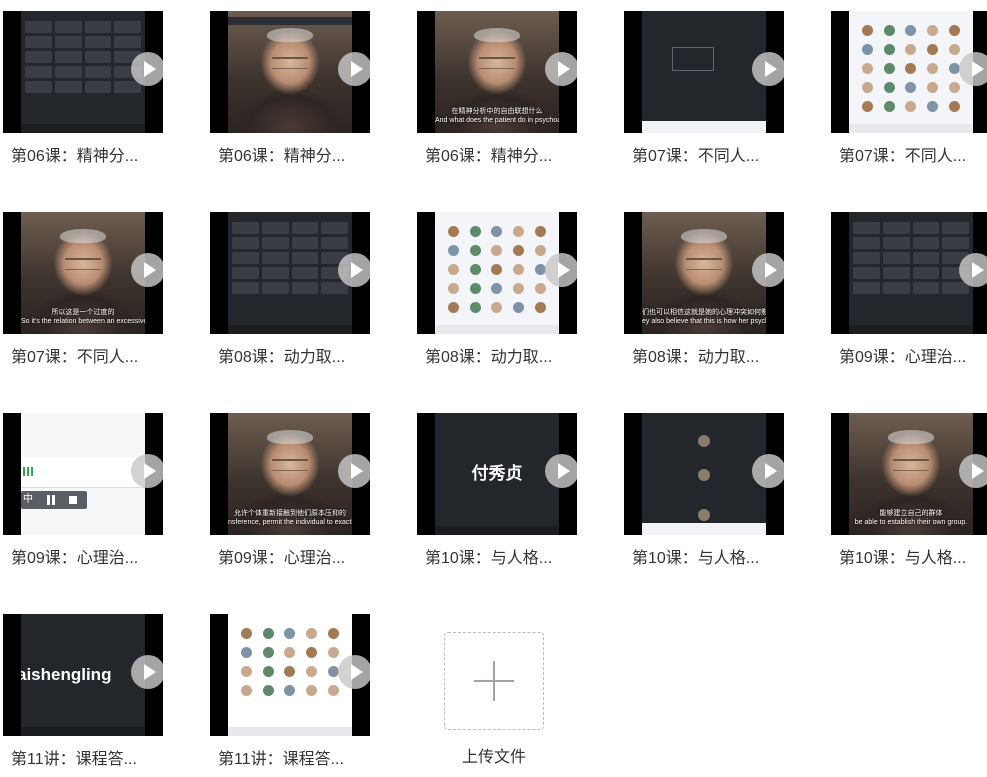  Describe the element at coordinates (494, 681) in the screenshot. I see `upload-file-button` at that location.